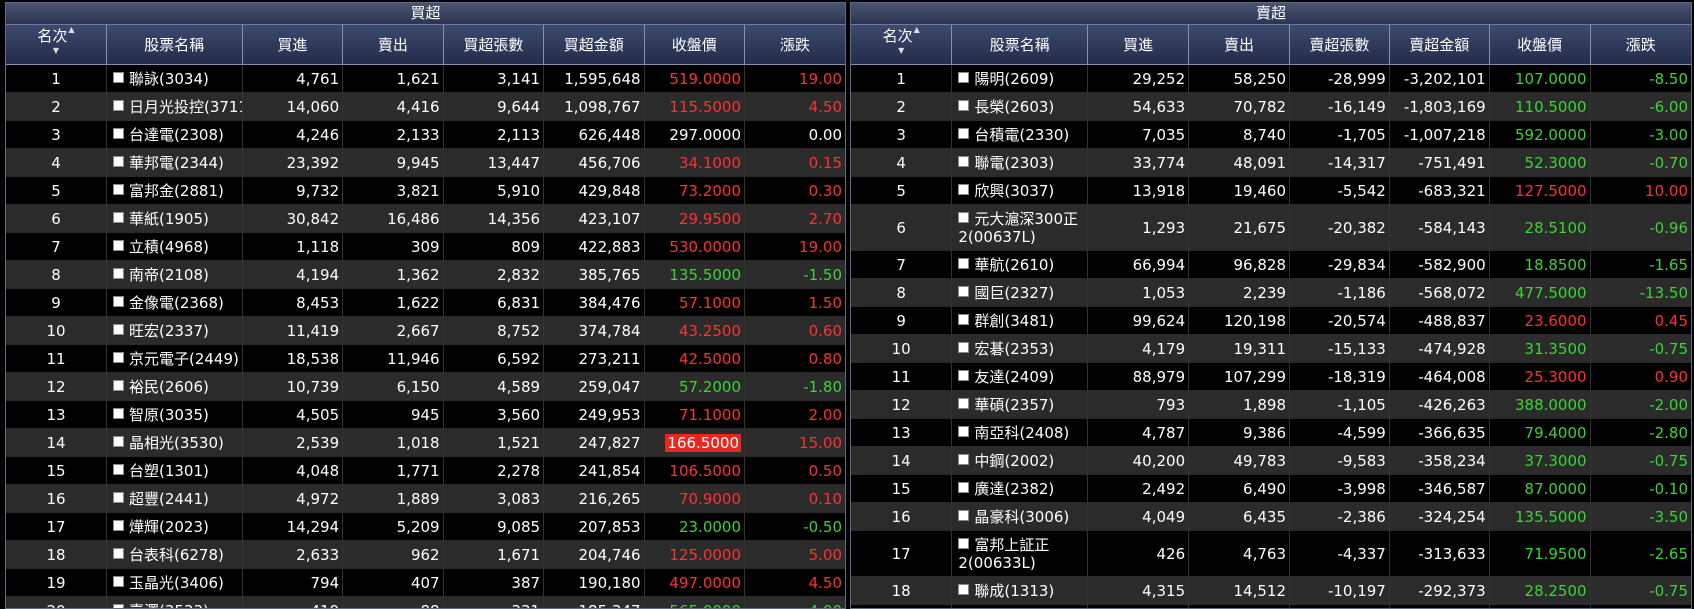 The height and width of the screenshot is (609, 1694). Describe the element at coordinates (184, 359) in the screenshot. I see `stock-name-label: 京元電子(2449)` at that location.